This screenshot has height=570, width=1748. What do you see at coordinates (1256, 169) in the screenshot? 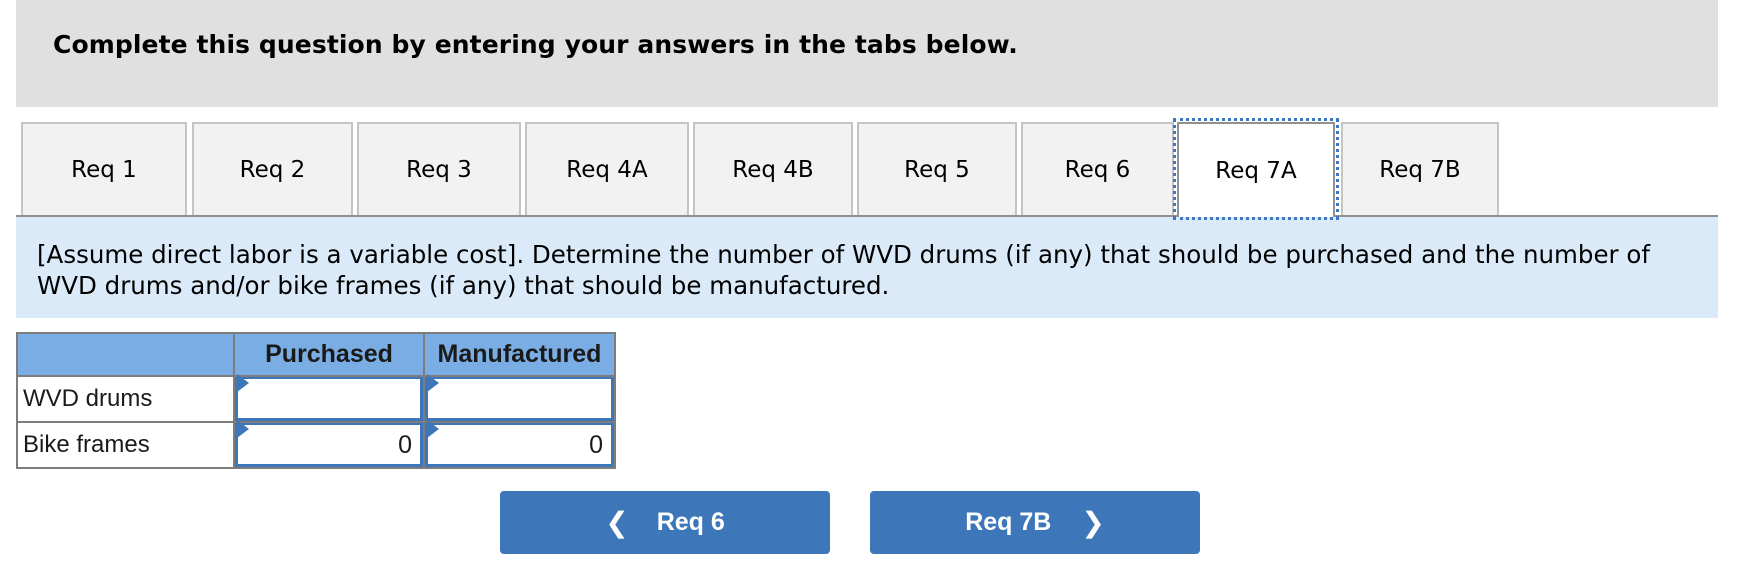
I see `tab-req-7a: Req 7A` at bounding box center [1256, 169].